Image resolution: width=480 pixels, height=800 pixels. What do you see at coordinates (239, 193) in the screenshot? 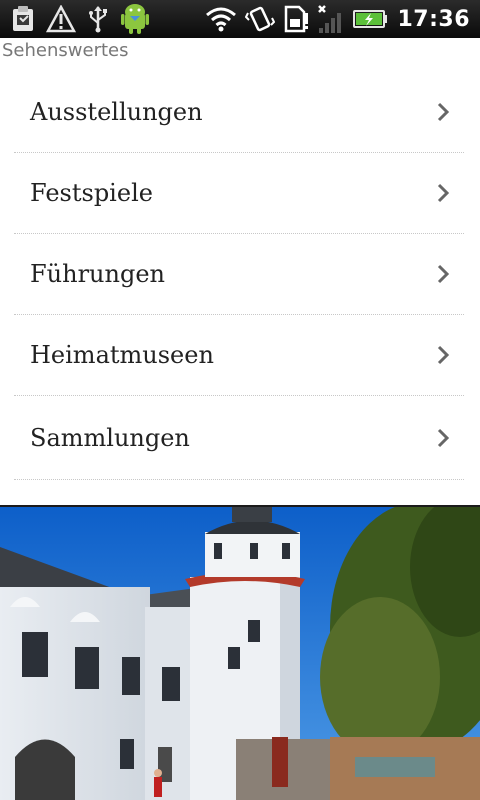
I see `list-item-festspiele: Festspiele` at bounding box center [239, 193].